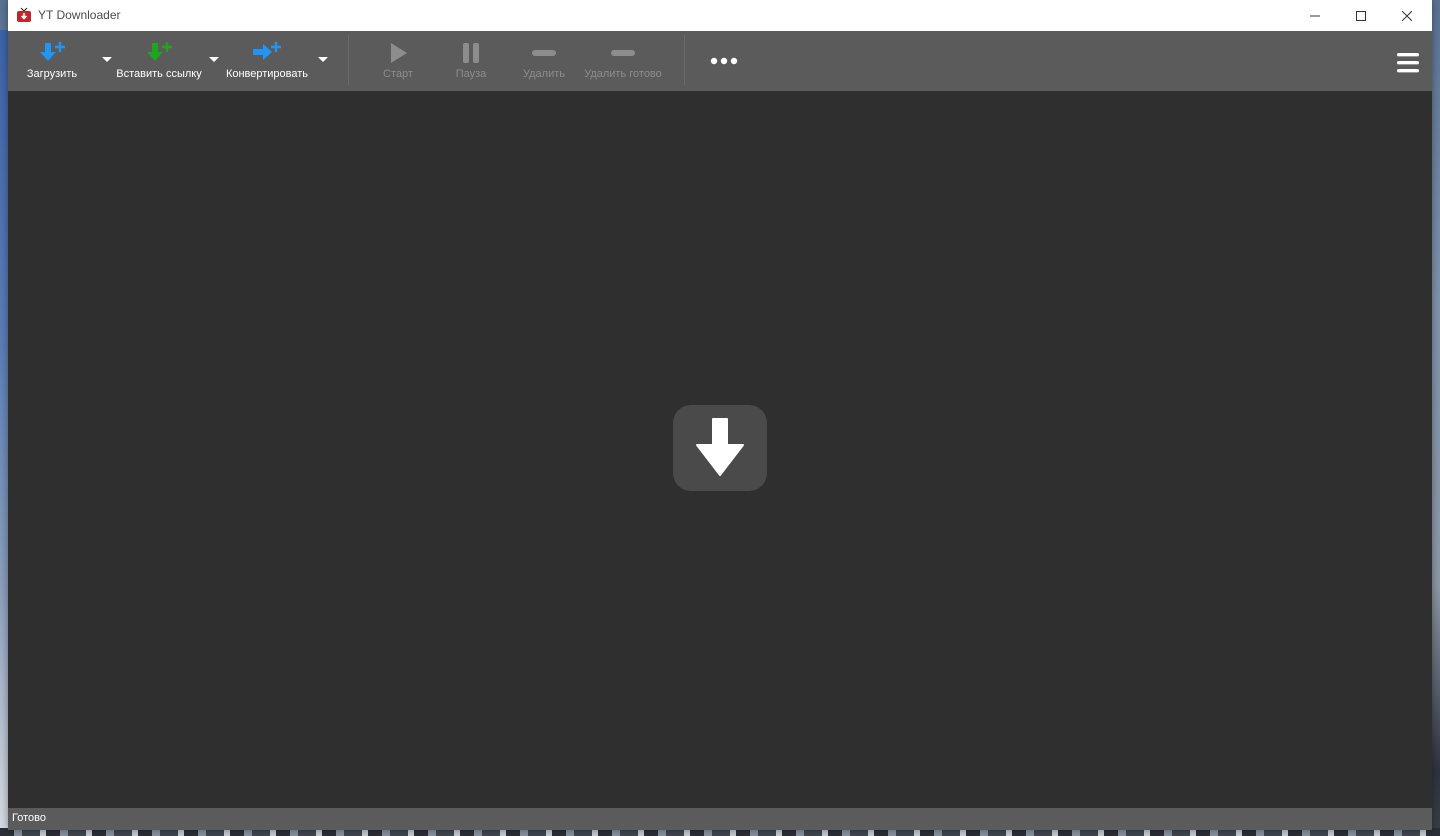  I want to click on minimize-icon, so click(1315, 15).